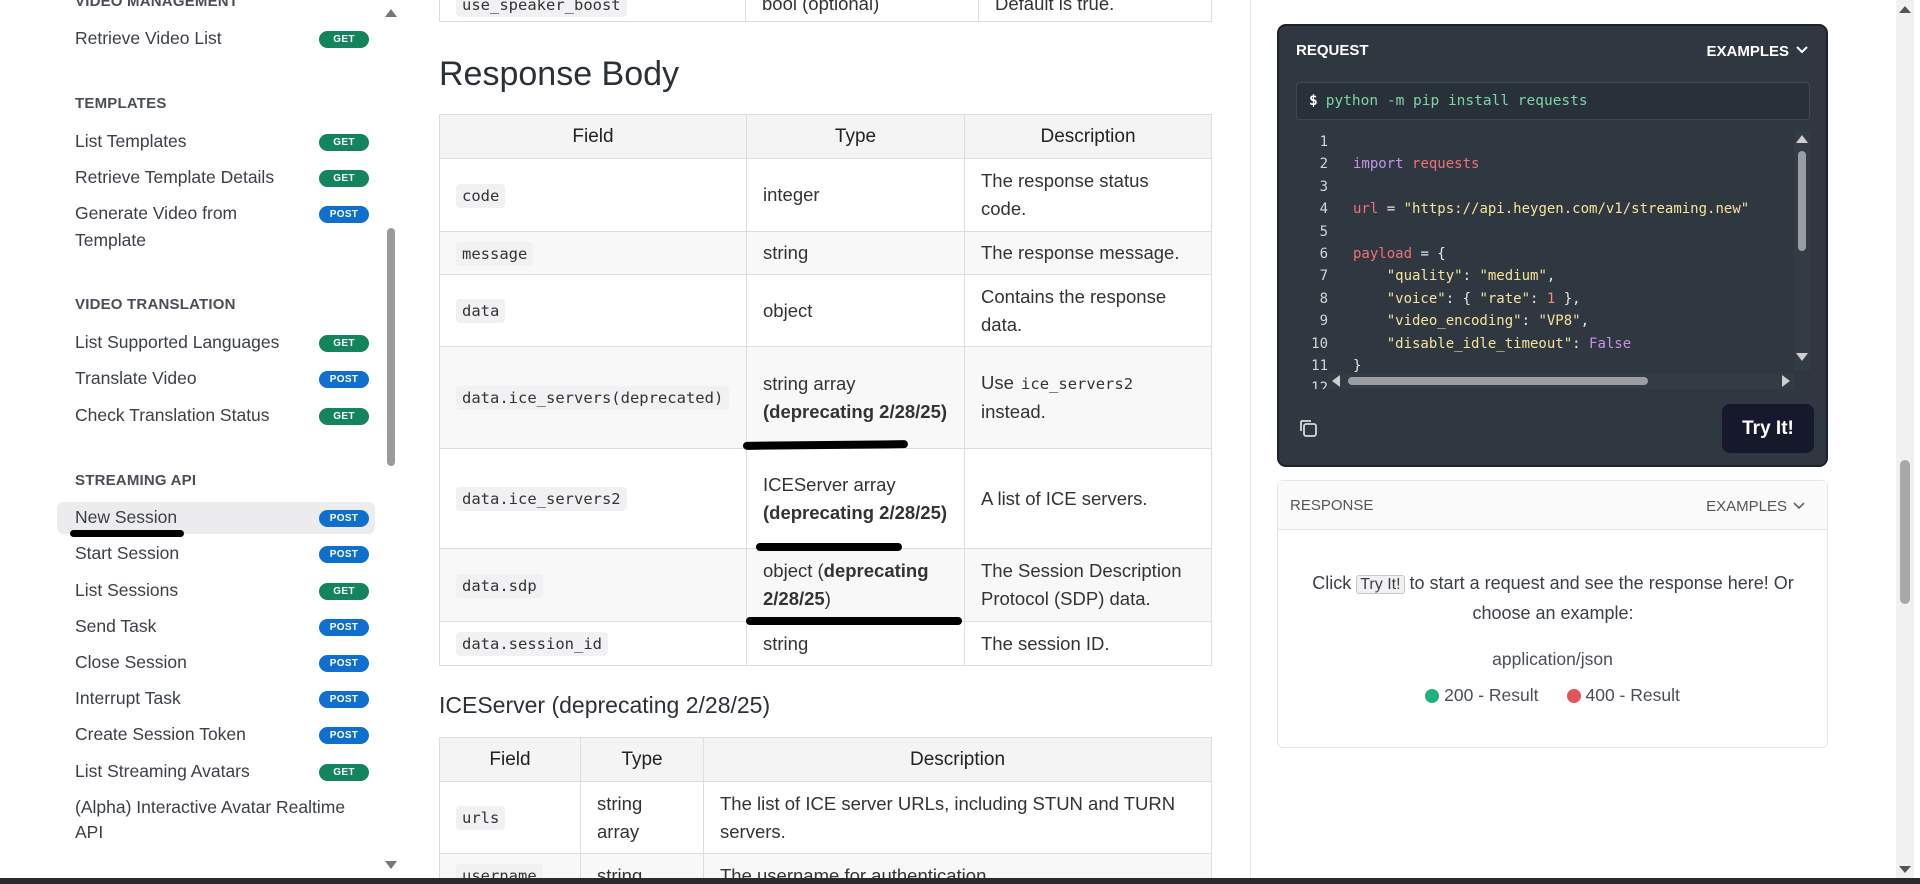 The height and width of the screenshot is (884, 1920). I want to click on sidebar-item-label: List Supported Languages, so click(177, 342).